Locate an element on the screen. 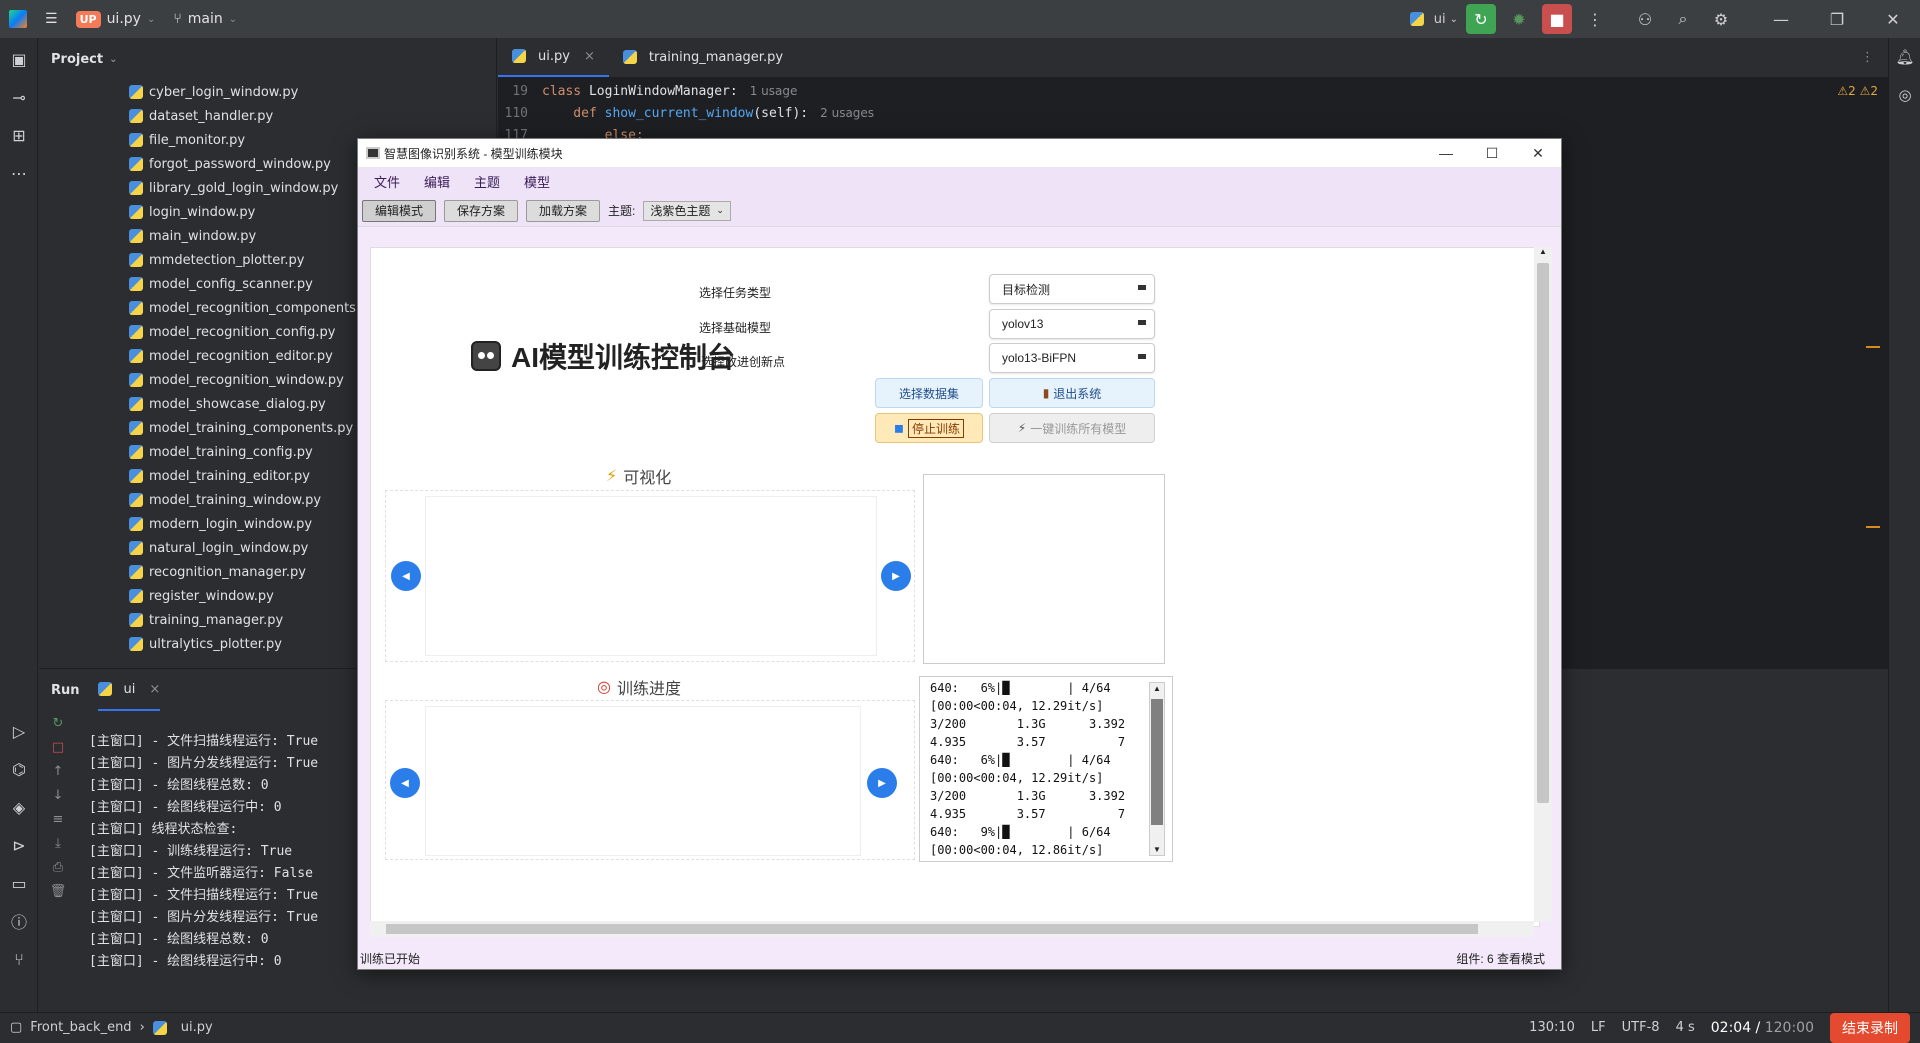 The height and width of the screenshot is (1043, 1920). scroll-to-end-icon: ⤓ is located at coordinates (58, 843).